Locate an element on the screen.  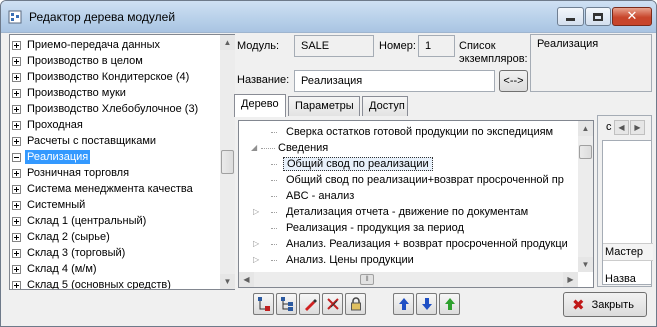
close-button-label: Закрыть is located at coordinates (612, 304).